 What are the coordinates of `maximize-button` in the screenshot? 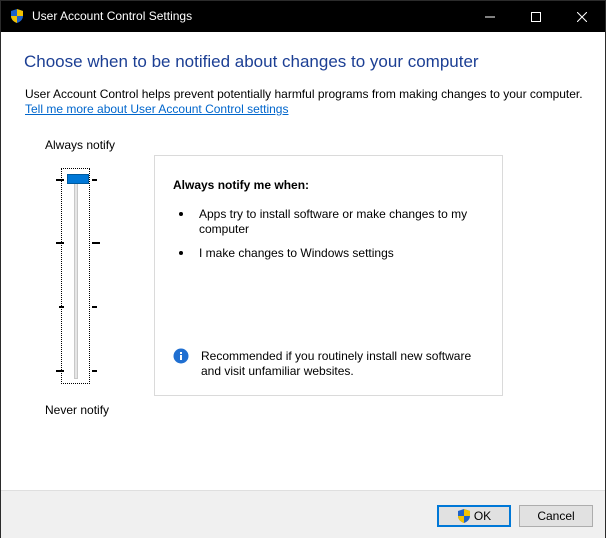 It's located at (536, 16).